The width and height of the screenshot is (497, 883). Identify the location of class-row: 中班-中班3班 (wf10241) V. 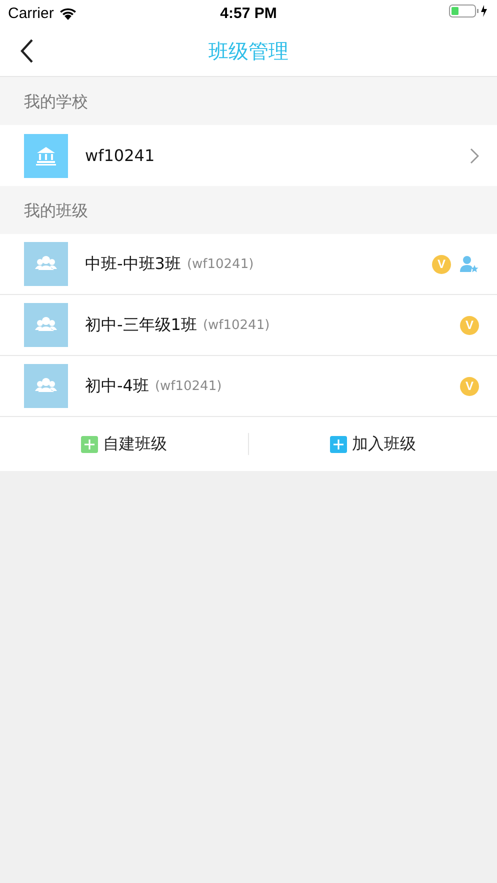
(248, 264).